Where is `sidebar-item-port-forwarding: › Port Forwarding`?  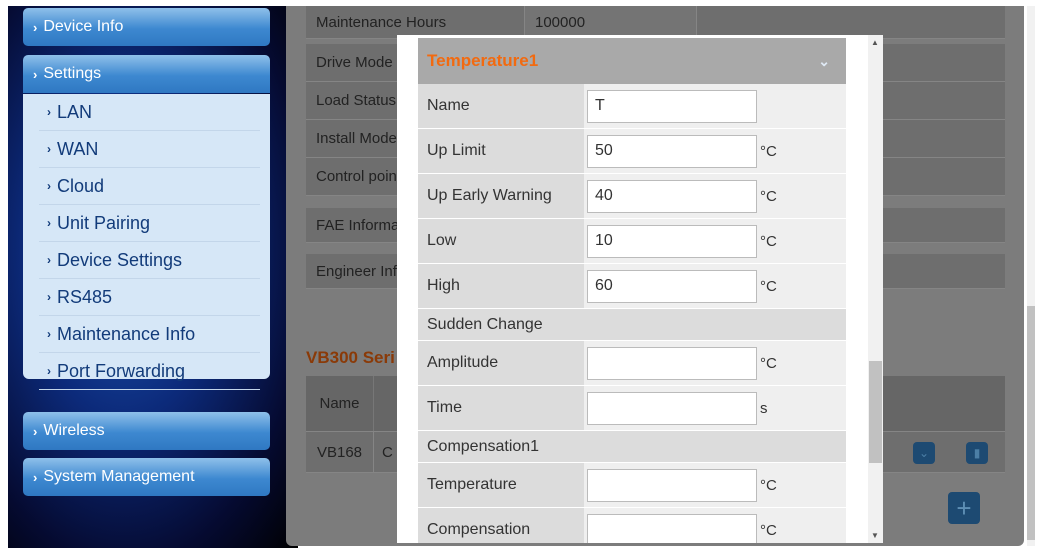 sidebar-item-port-forwarding: › Port Forwarding is located at coordinates (149, 371).